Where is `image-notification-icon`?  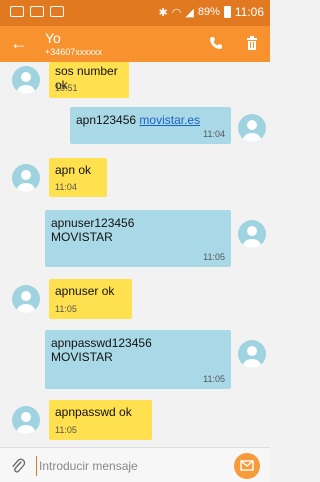 image-notification-icon is located at coordinates (37, 11).